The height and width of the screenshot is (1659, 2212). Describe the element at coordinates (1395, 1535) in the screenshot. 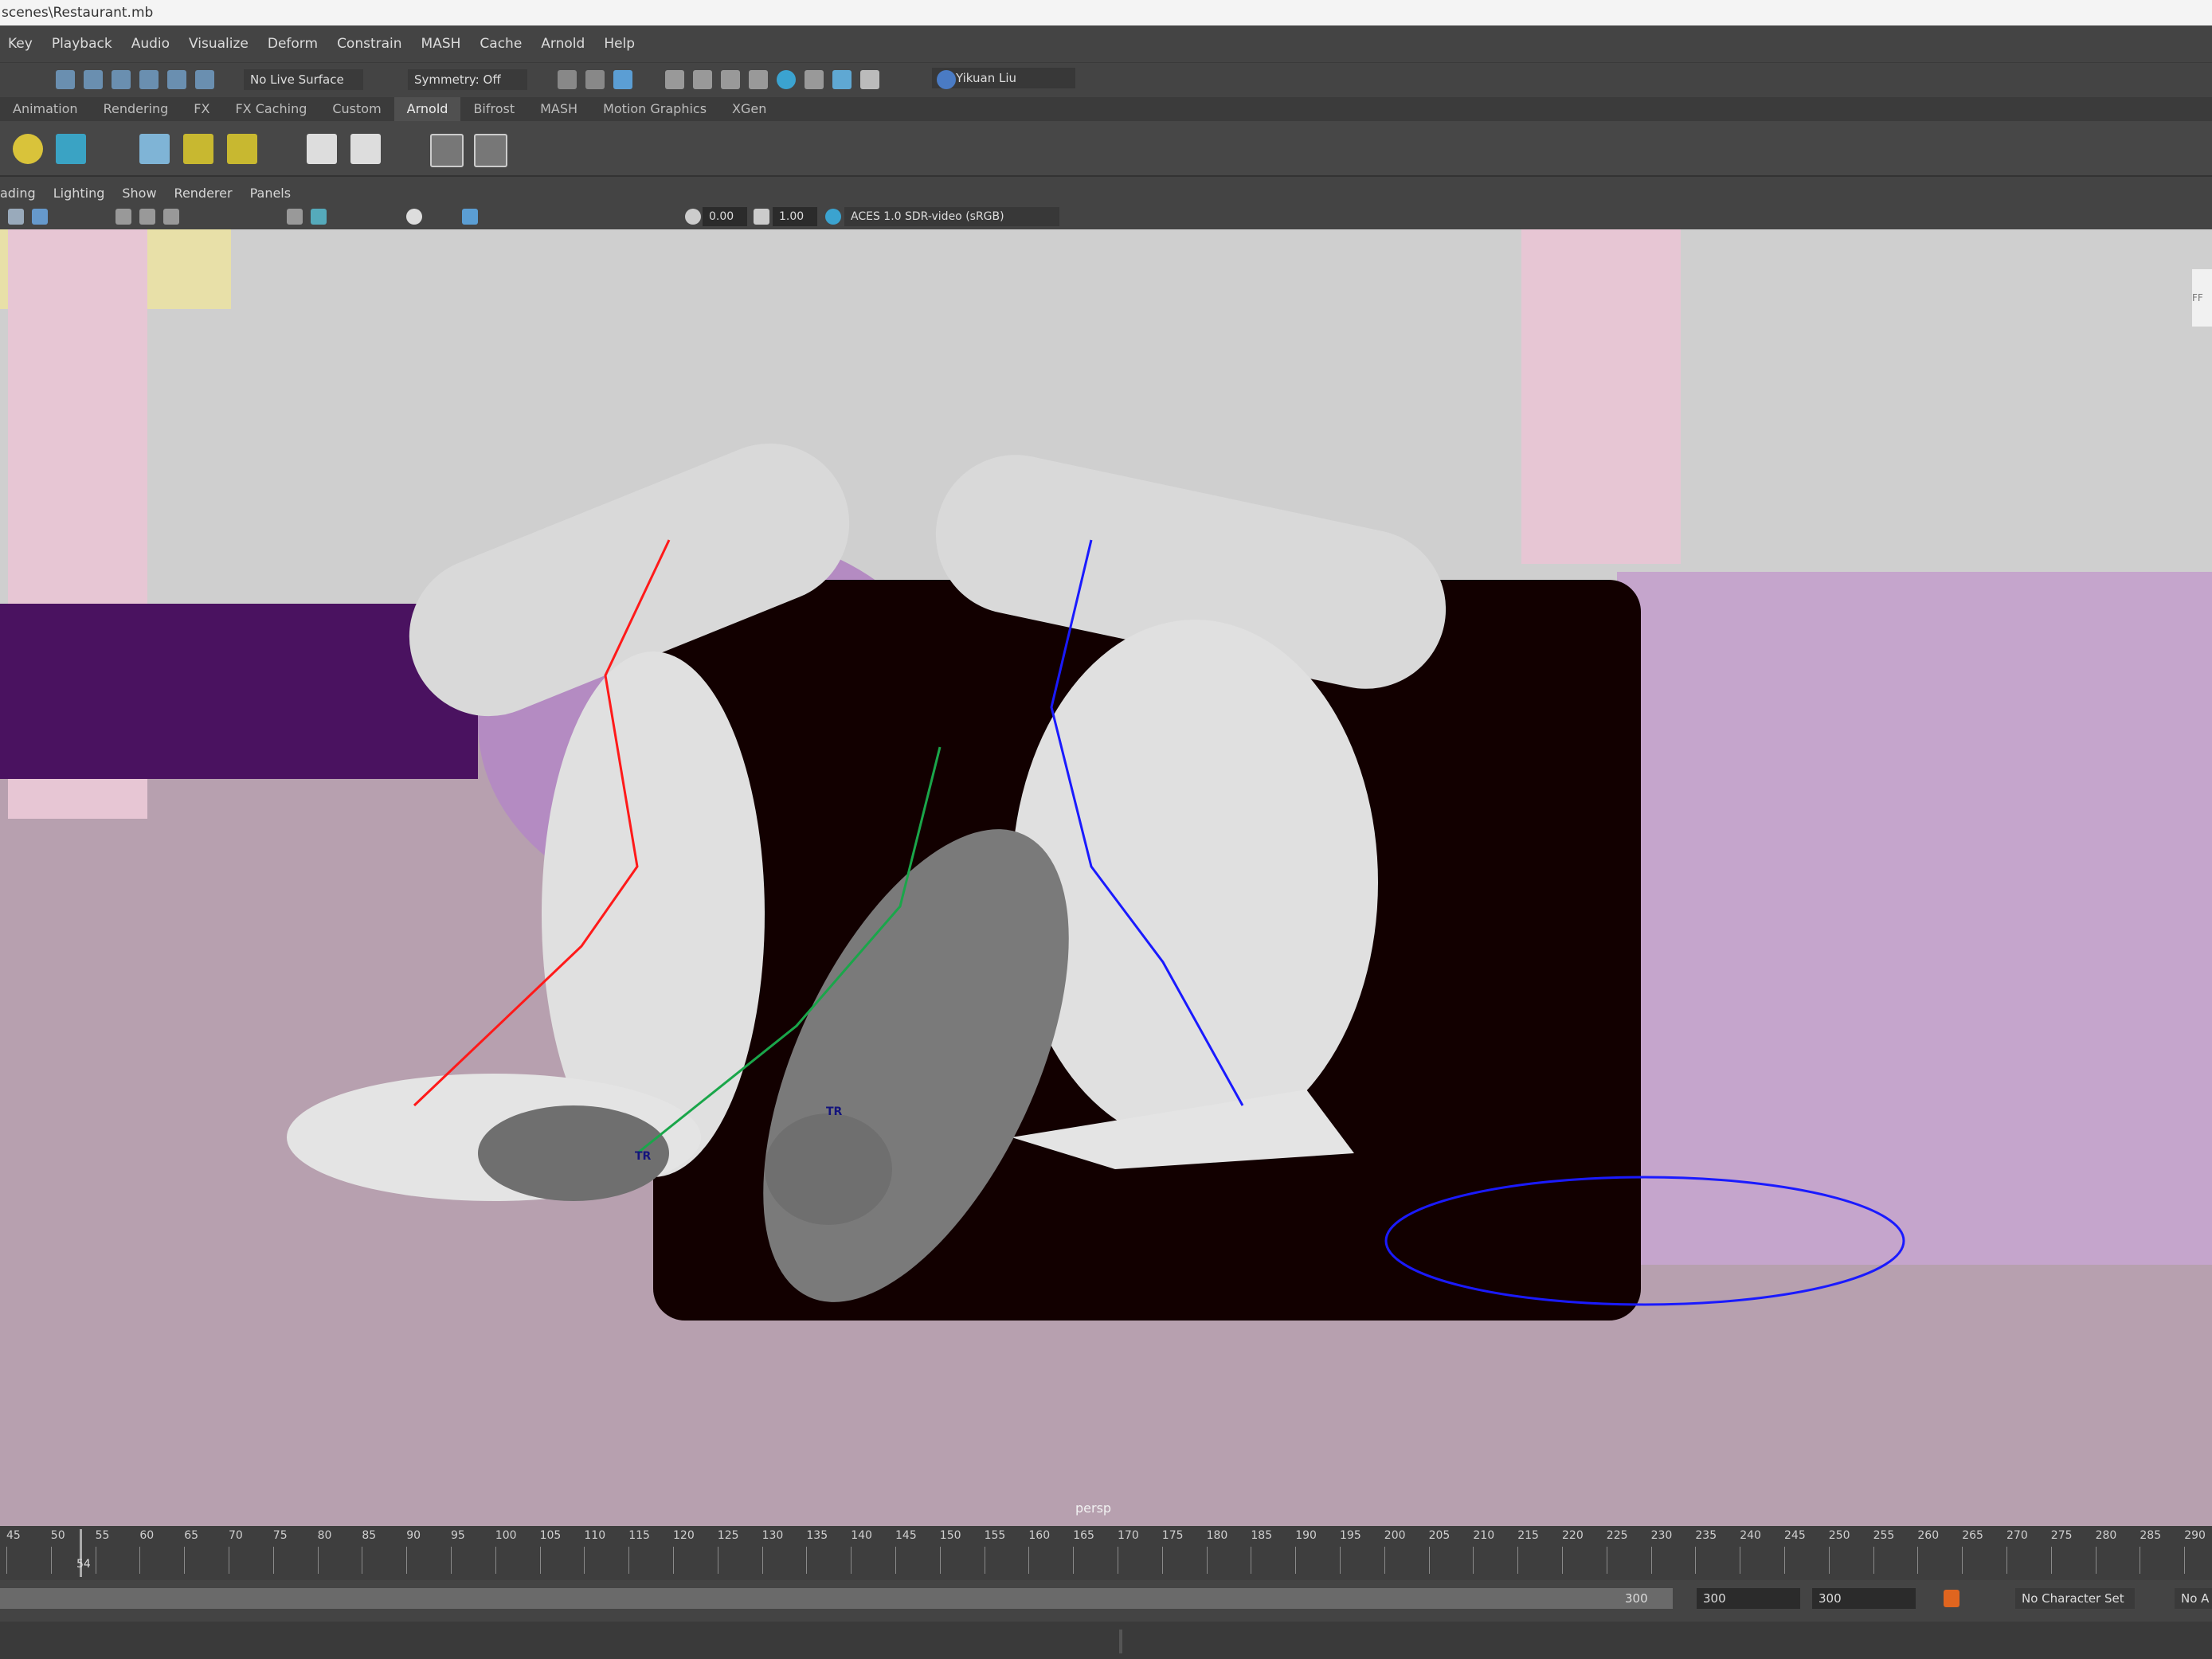

I see `time-tick-label: 200` at that location.